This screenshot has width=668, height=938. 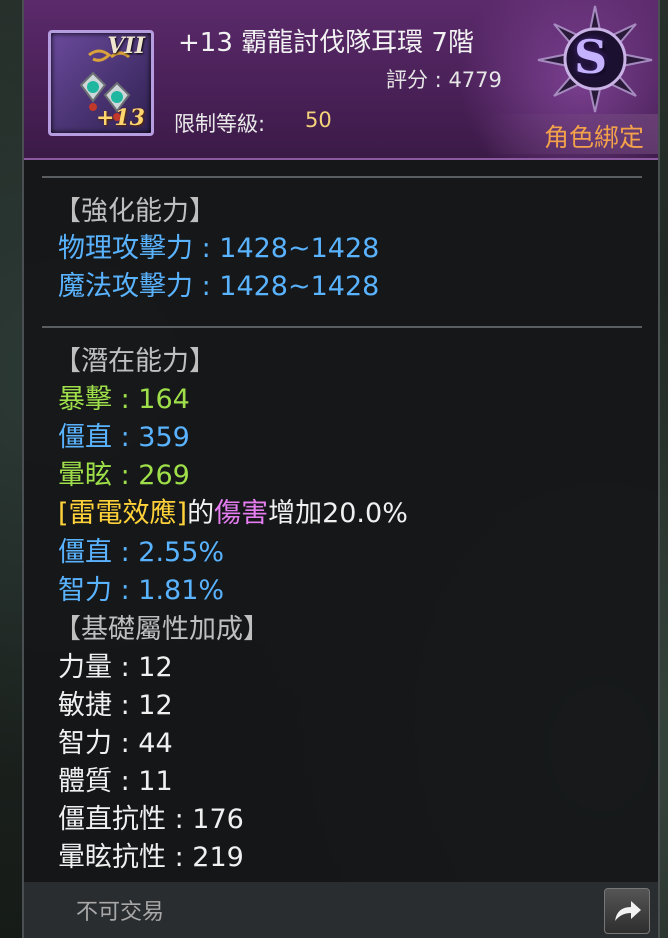 What do you see at coordinates (141, 590) in the screenshot?
I see `intelligence-percent-stat: 智力 : 1.81%` at bounding box center [141, 590].